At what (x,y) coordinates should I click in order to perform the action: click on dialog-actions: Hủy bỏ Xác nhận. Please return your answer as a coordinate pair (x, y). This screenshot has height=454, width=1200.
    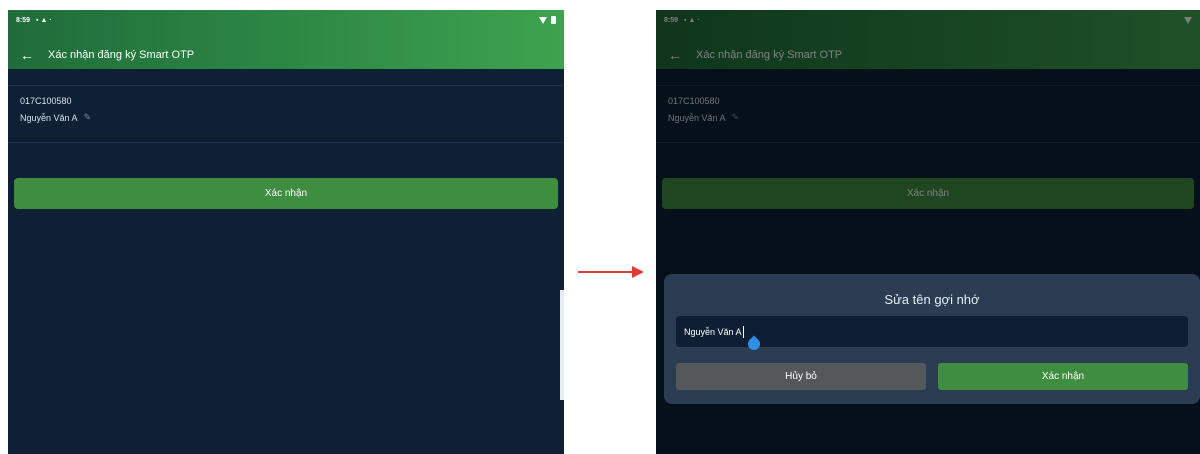
    Looking at the image, I should click on (932, 376).